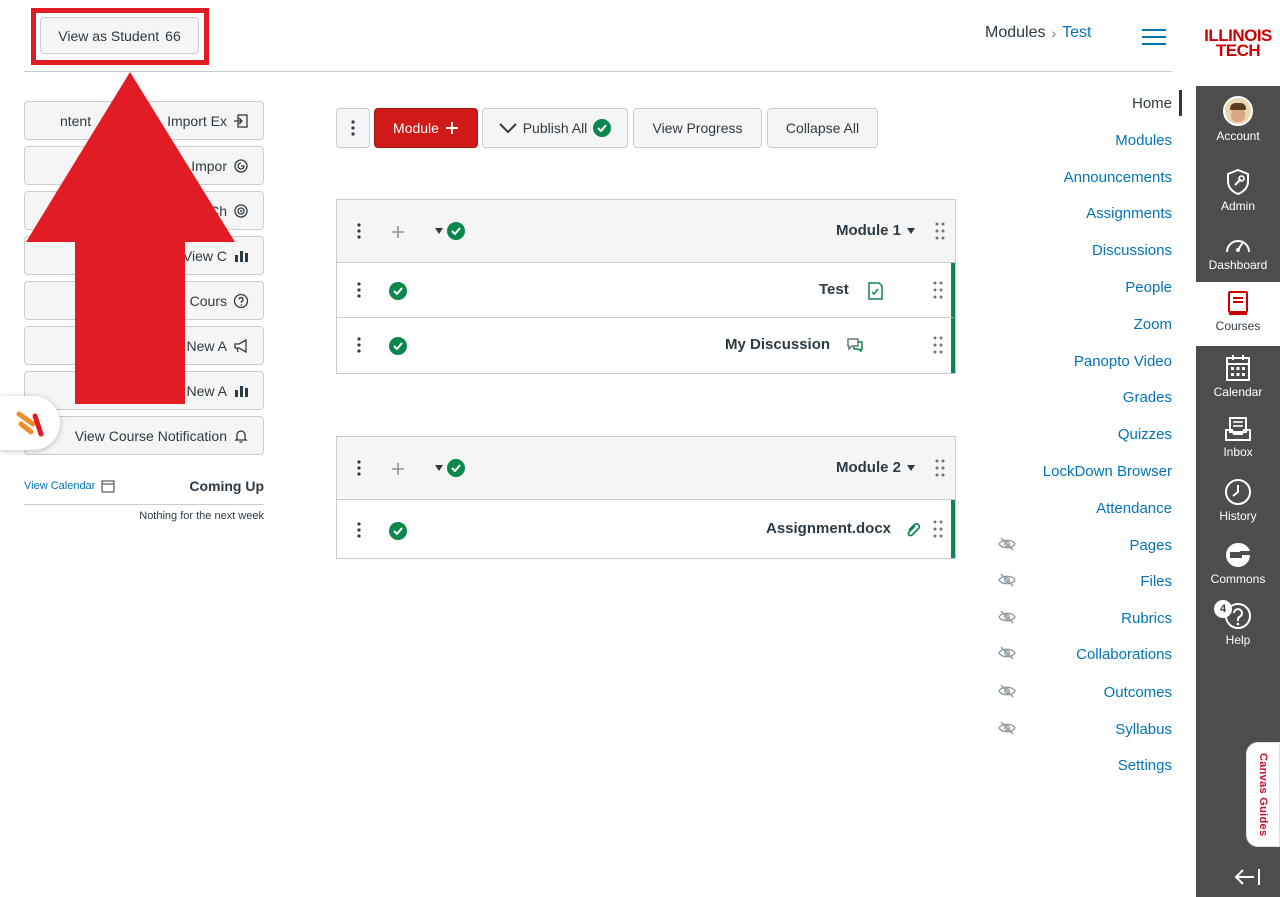 The image size is (1280, 897). What do you see at coordinates (108, 486) in the screenshot?
I see `calendar-icon` at bounding box center [108, 486].